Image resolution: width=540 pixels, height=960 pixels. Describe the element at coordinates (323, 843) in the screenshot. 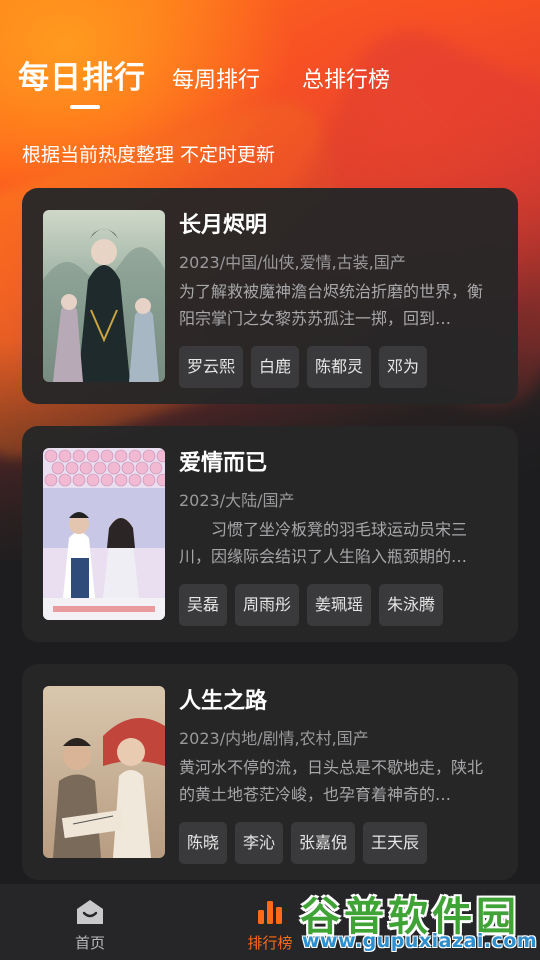

I see `actor-chip: 张嘉倪` at that location.